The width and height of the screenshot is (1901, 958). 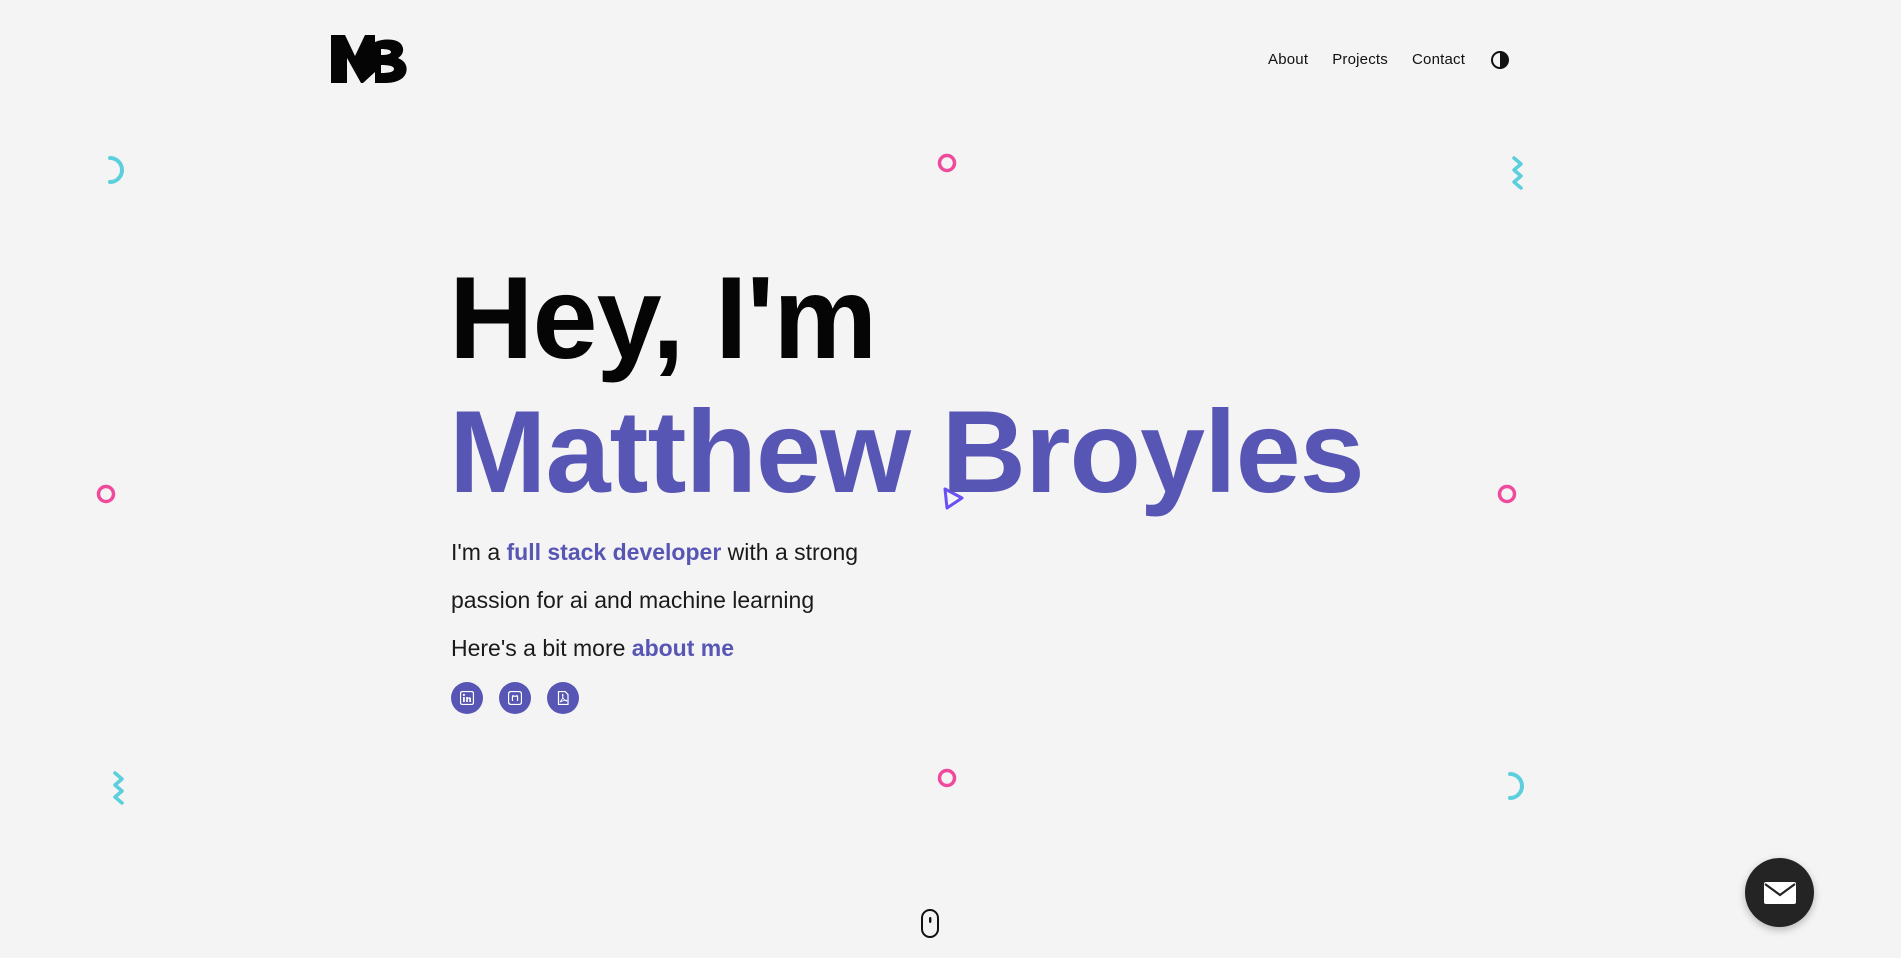 I want to click on linkedin-icon, so click(x=467, y=698).